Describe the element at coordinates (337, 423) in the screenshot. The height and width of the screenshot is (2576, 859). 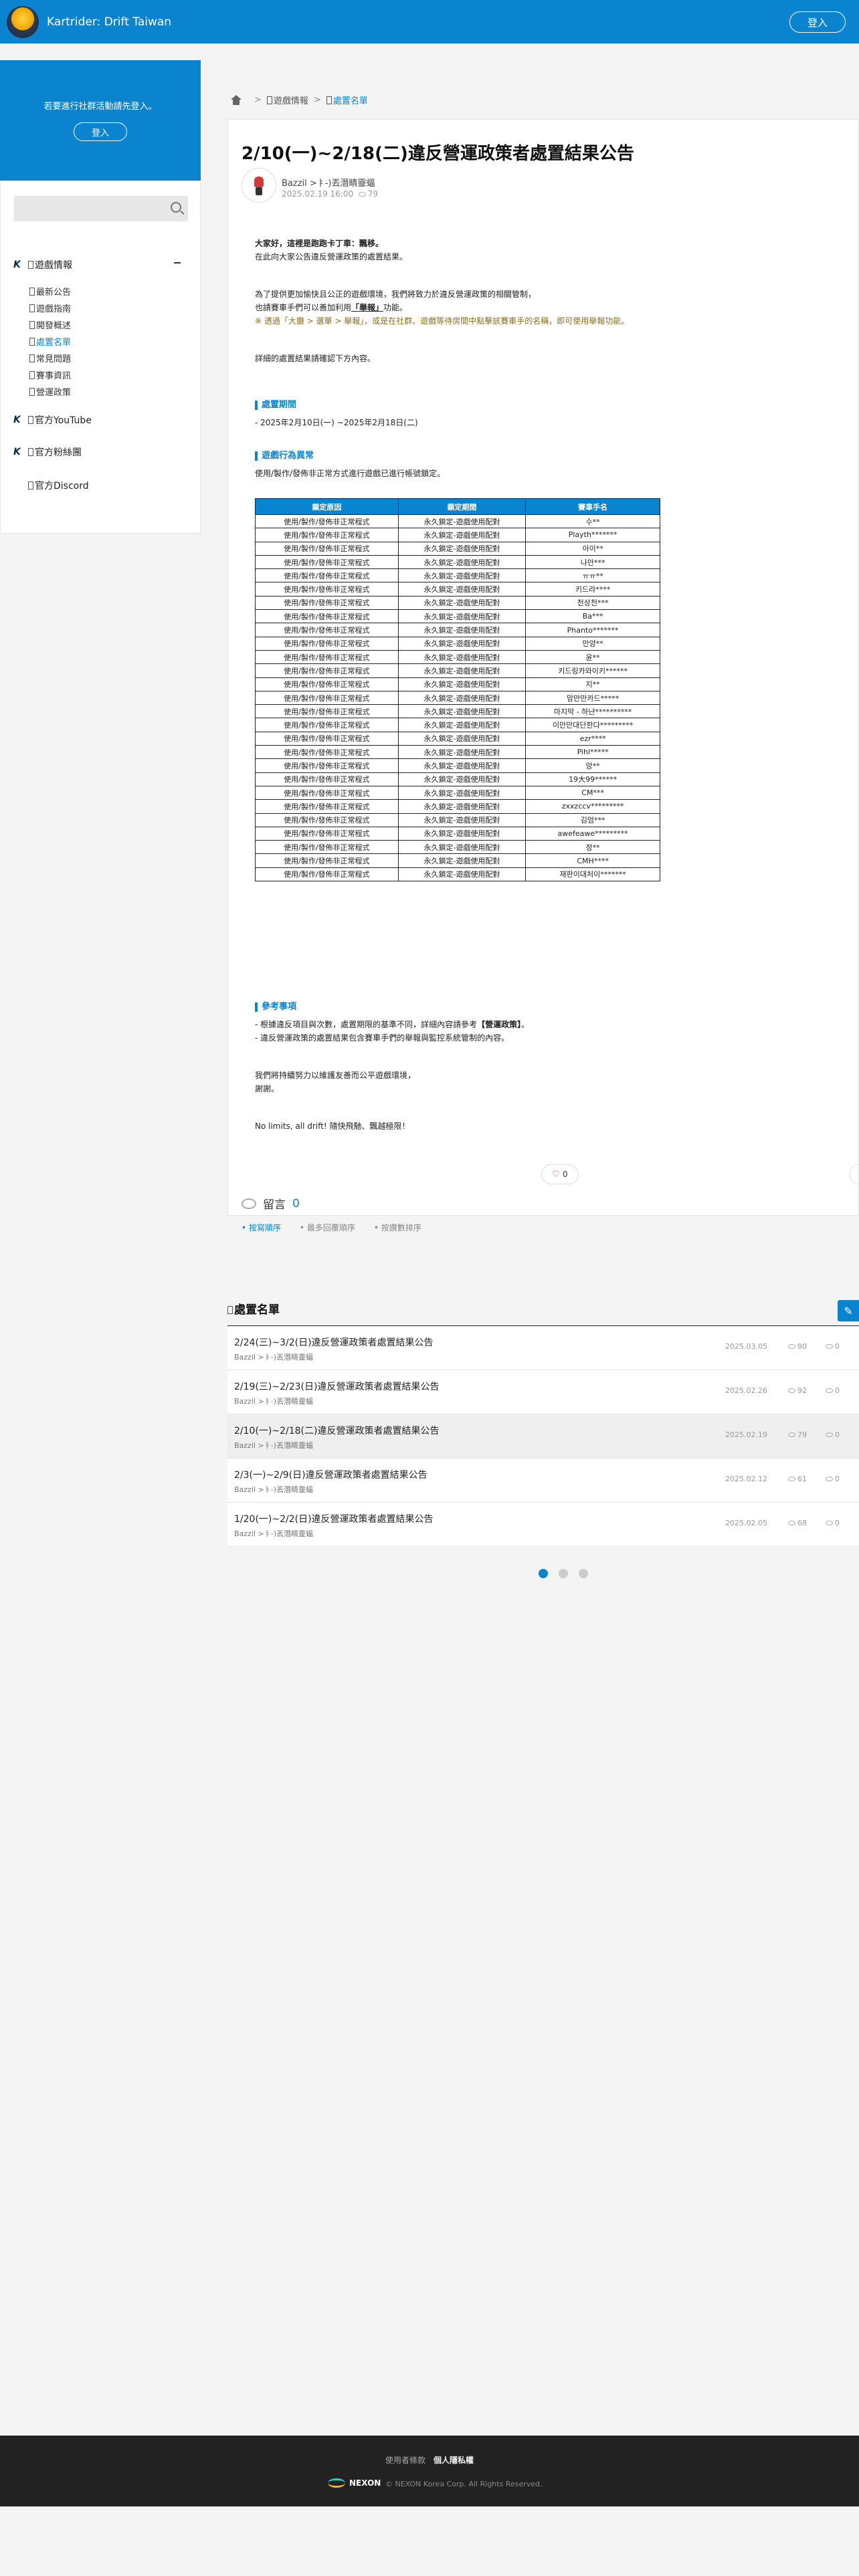
I see `period-text: - 2025年2月10日(一) ~2025年2月18日(二)` at that location.